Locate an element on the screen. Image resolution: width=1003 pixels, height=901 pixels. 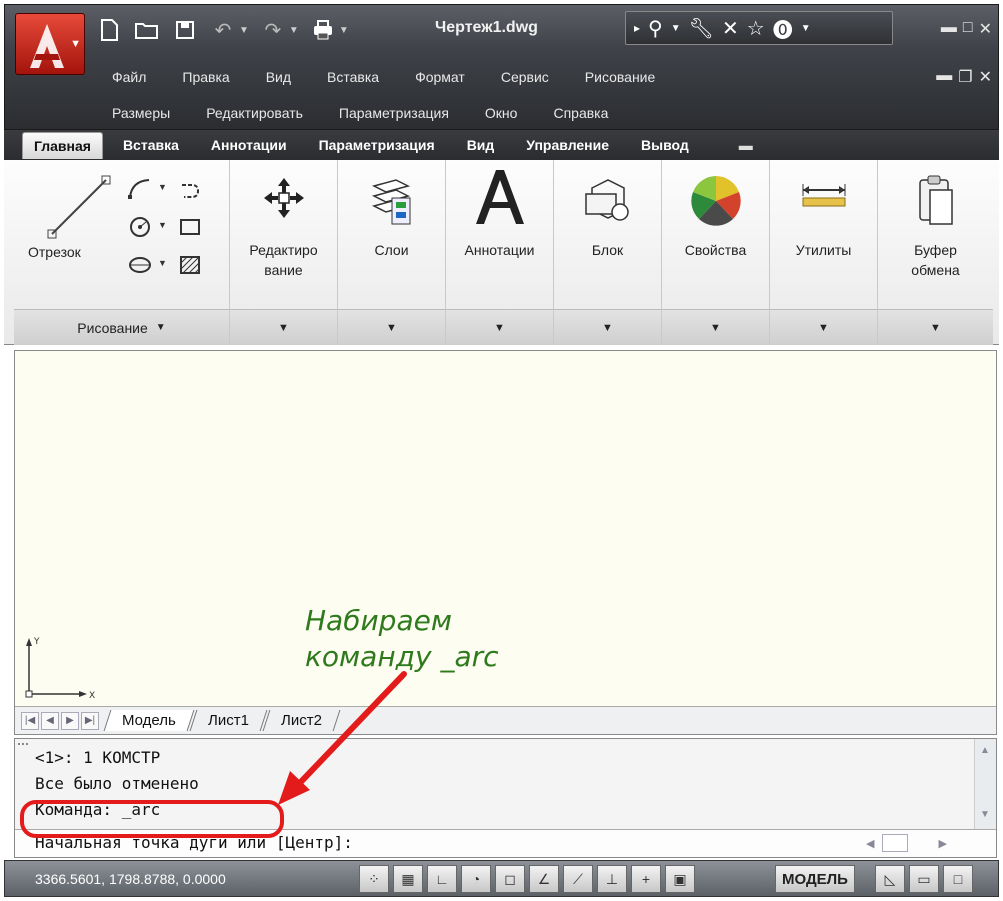
object-snap-tracking-icon: ∠ is located at coordinates (544, 879).